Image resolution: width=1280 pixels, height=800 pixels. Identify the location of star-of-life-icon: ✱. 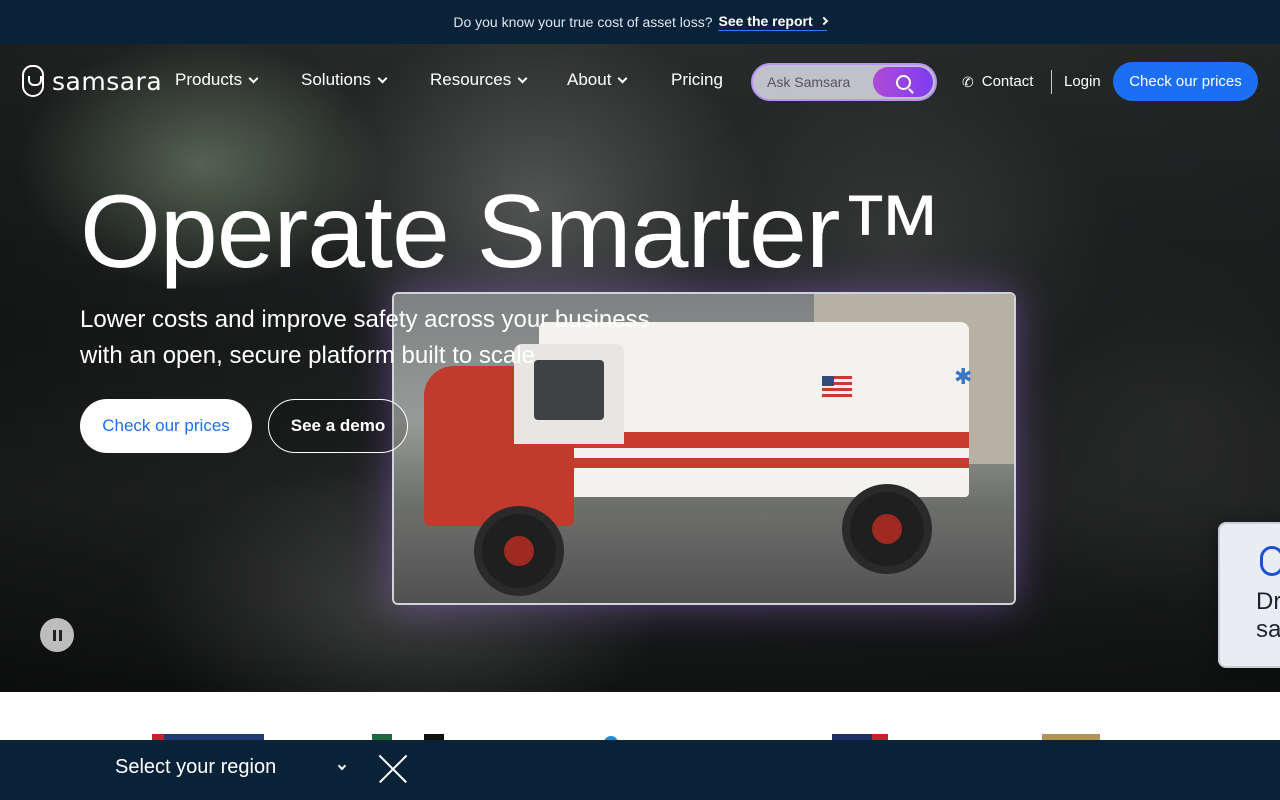
(963, 376).